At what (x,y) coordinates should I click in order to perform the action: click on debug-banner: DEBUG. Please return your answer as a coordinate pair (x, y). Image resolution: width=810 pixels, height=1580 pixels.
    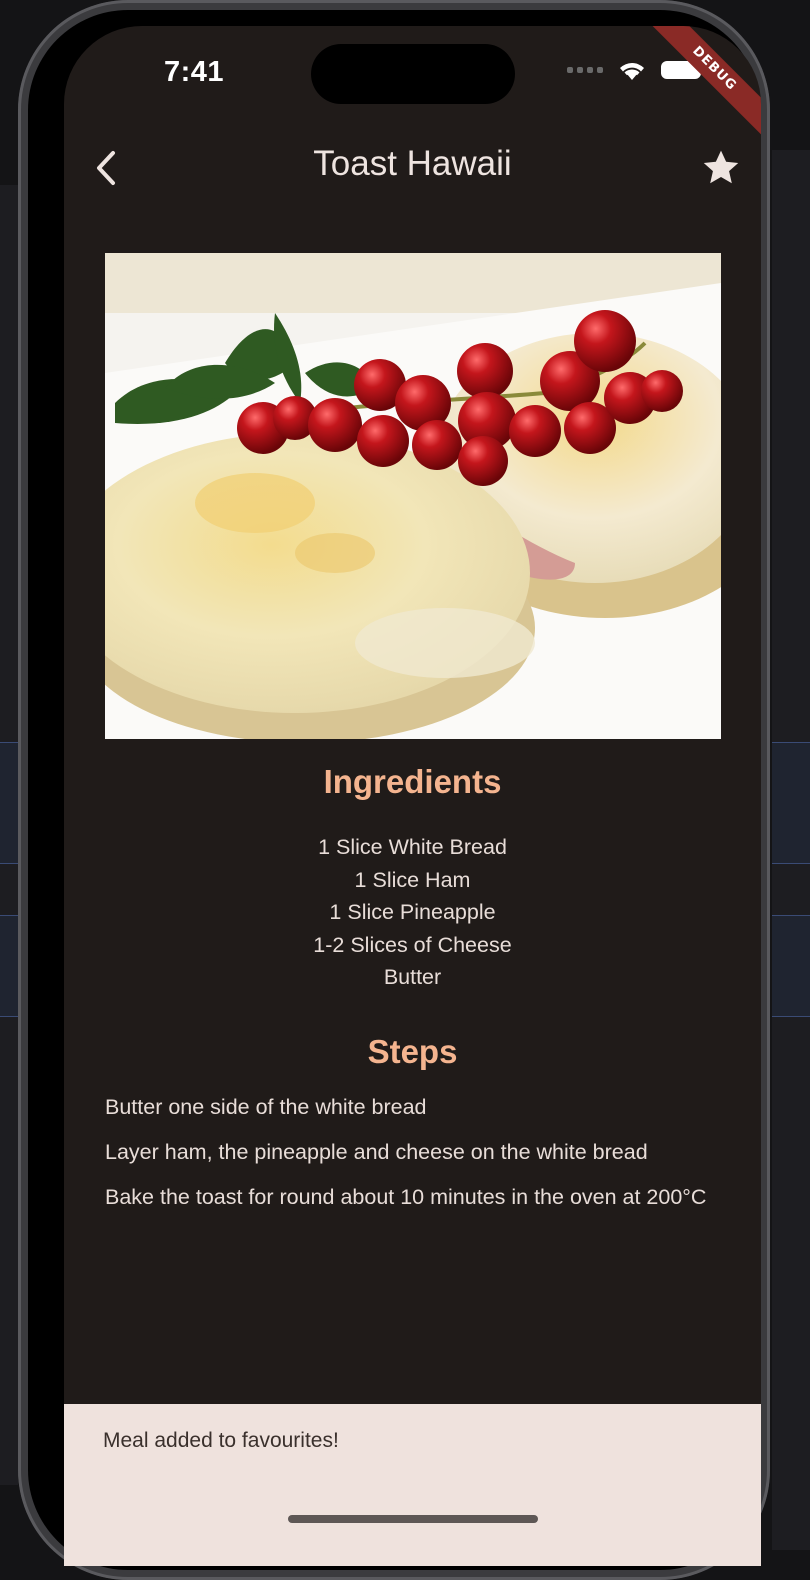
    Looking at the image, I should click on (702, 82).